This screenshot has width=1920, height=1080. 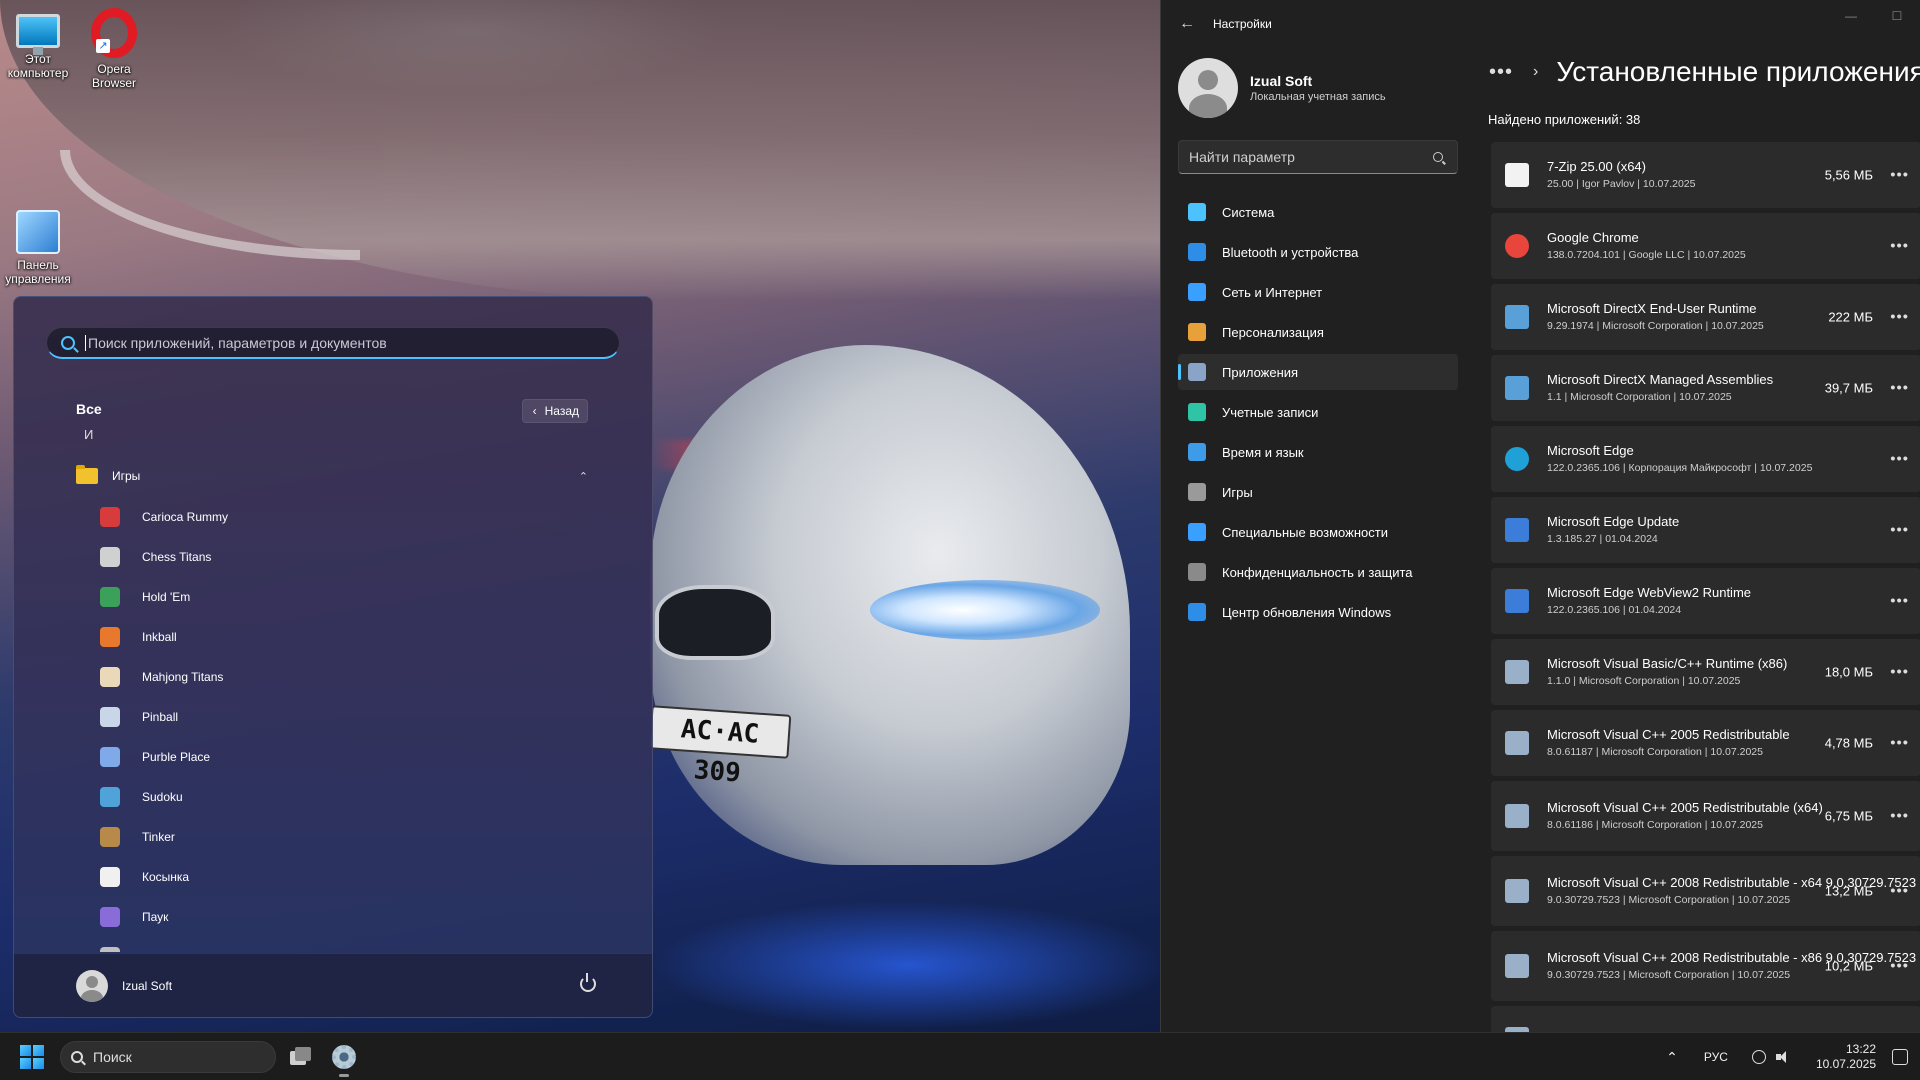 What do you see at coordinates (1290, 252) in the screenshot?
I see `nav-item-label: Bluetooth и устройства` at bounding box center [1290, 252].